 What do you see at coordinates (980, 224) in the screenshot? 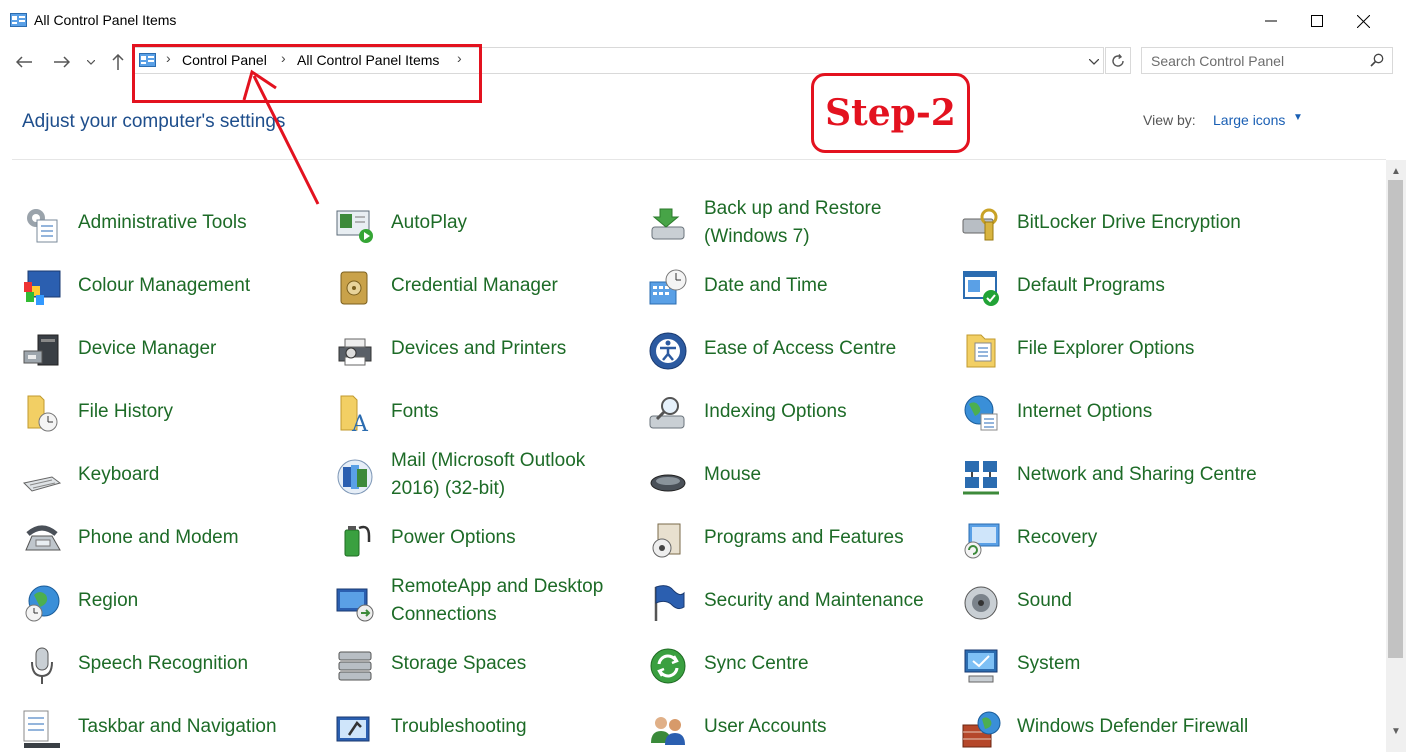
I see `bitlocker-icon` at bounding box center [980, 224].